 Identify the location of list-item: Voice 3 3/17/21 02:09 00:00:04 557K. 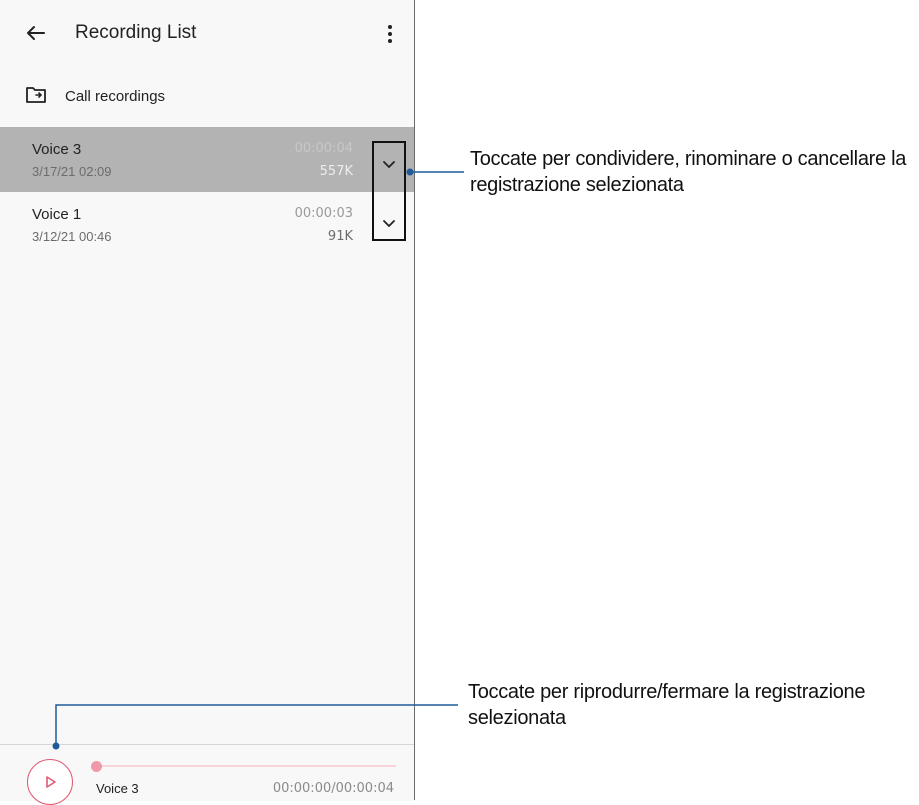
(207, 159).